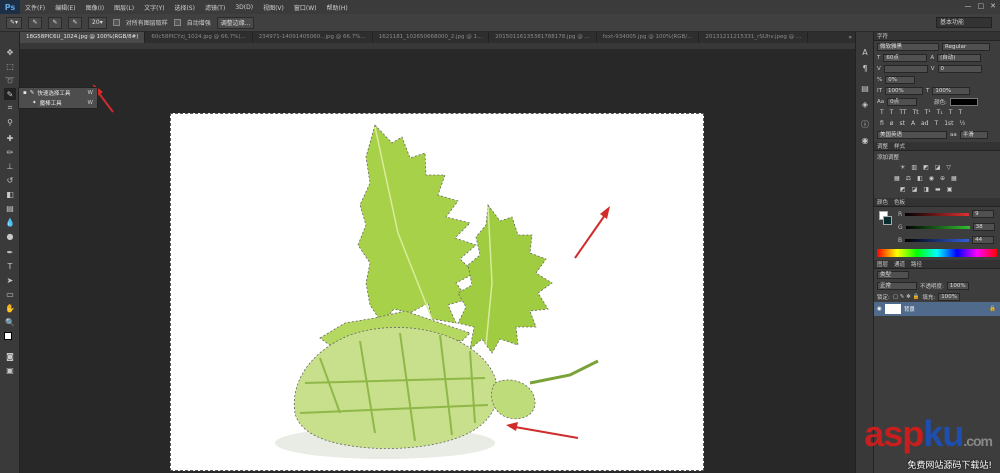 The height and width of the screenshot is (473, 1000). What do you see at coordinates (865, 124) in the screenshot?
I see `info-panel-icon: ⓘ` at bounding box center [865, 124].